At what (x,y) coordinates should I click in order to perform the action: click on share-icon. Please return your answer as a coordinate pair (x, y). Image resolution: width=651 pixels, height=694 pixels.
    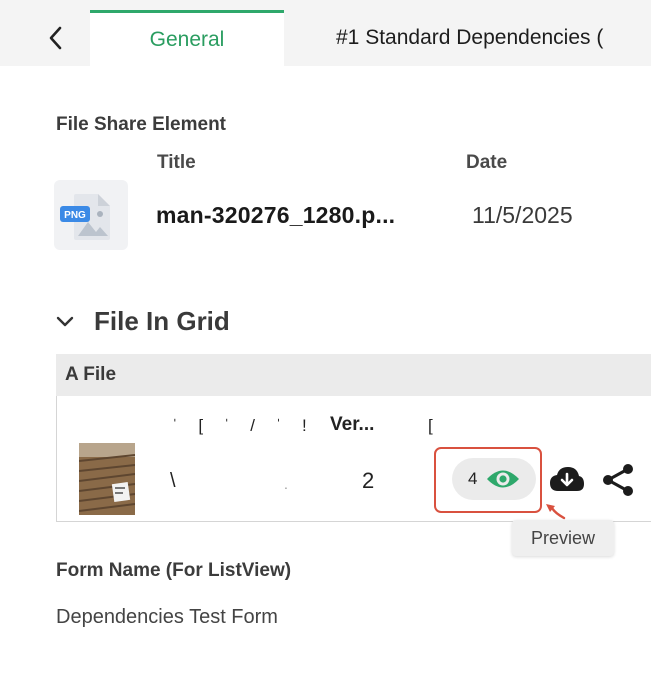
    Looking at the image, I should click on (618, 480).